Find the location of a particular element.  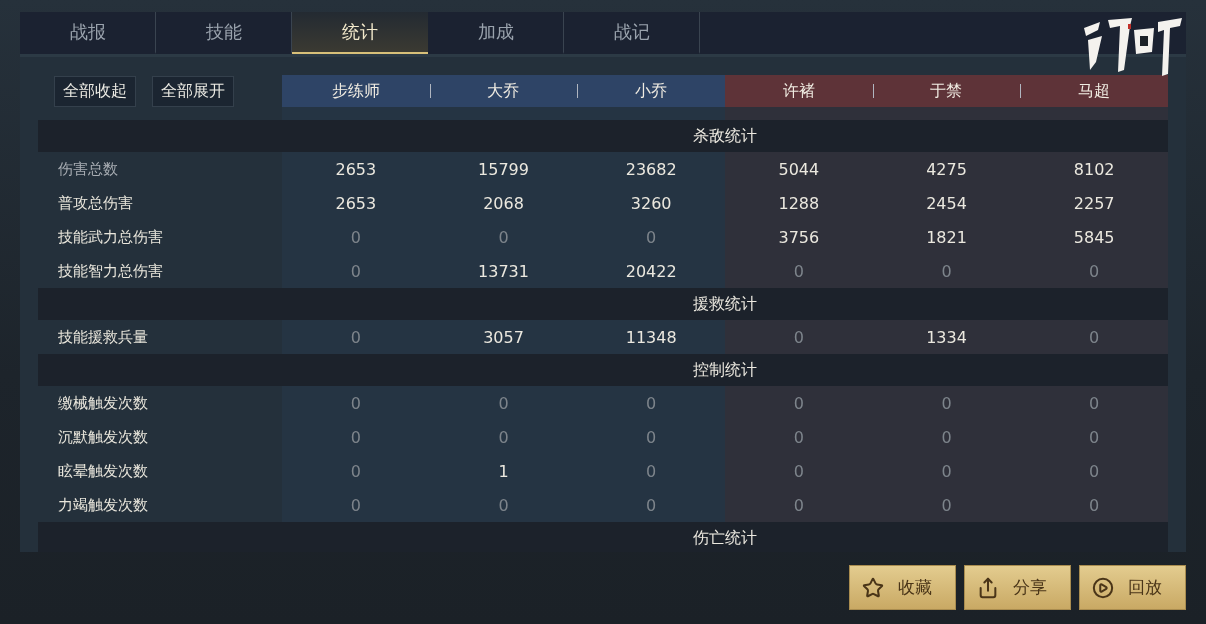

section-header: 杀敌统计 is located at coordinates (603, 136).